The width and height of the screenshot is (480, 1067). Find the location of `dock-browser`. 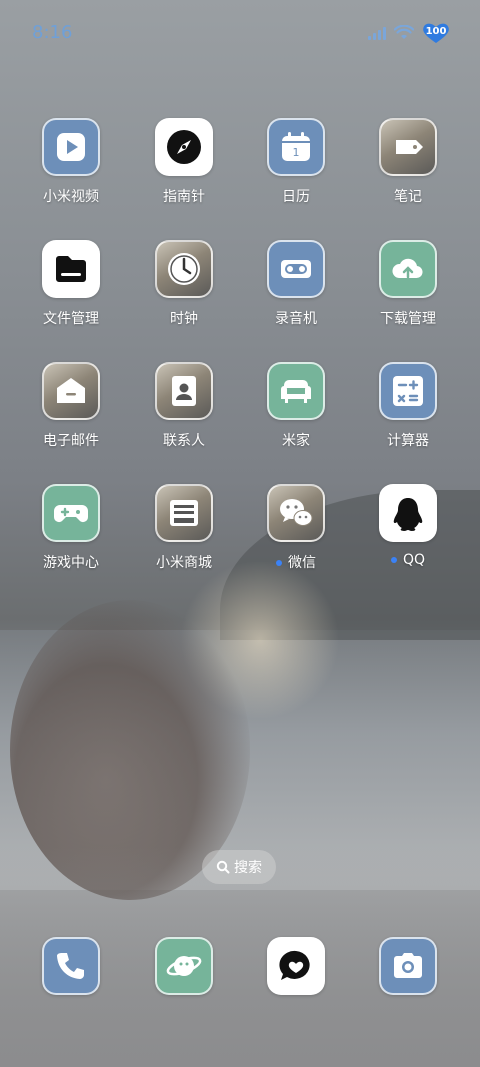

dock-browser is located at coordinates (184, 966).